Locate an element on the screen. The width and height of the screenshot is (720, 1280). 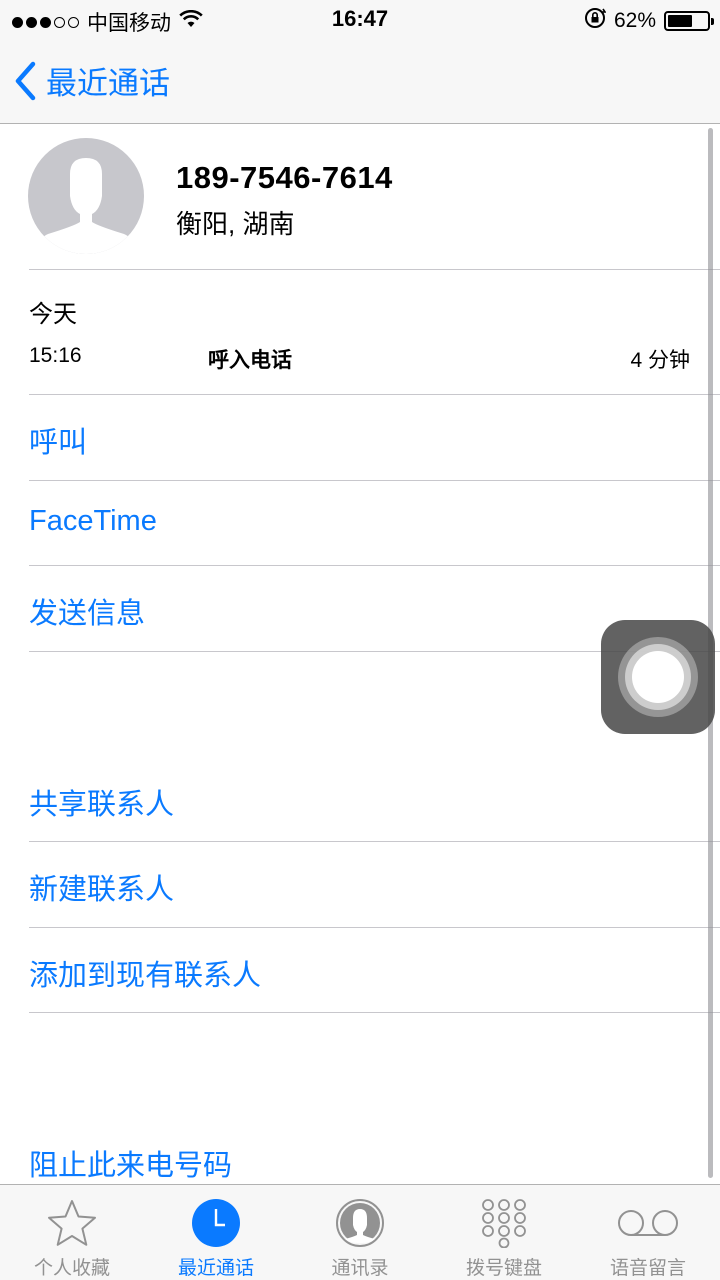
tab-keypad: 拨号键盘 is located at coordinates (504, 1232).